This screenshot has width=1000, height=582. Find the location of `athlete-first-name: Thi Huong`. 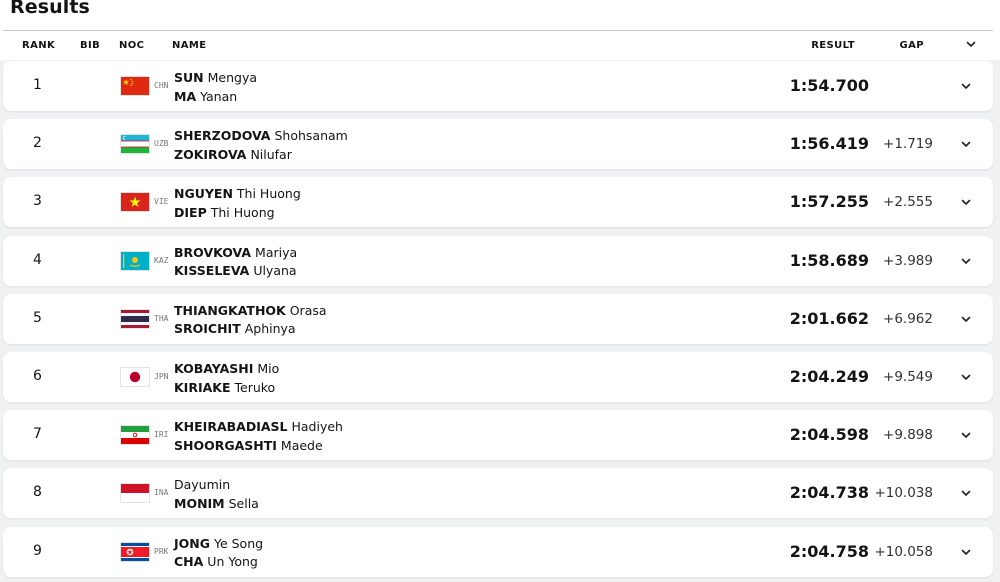

athlete-first-name: Thi Huong is located at coordinates (268, 194).